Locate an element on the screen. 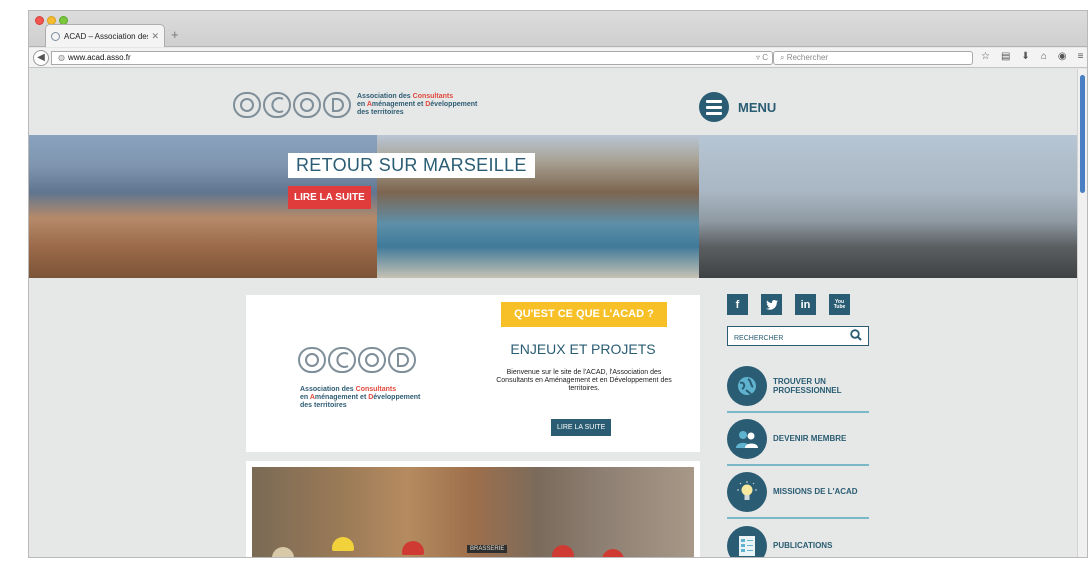 The image size is (1091, 572). card-read-more-button: LIRE LA SUITE is located at coordinates (581, 427).